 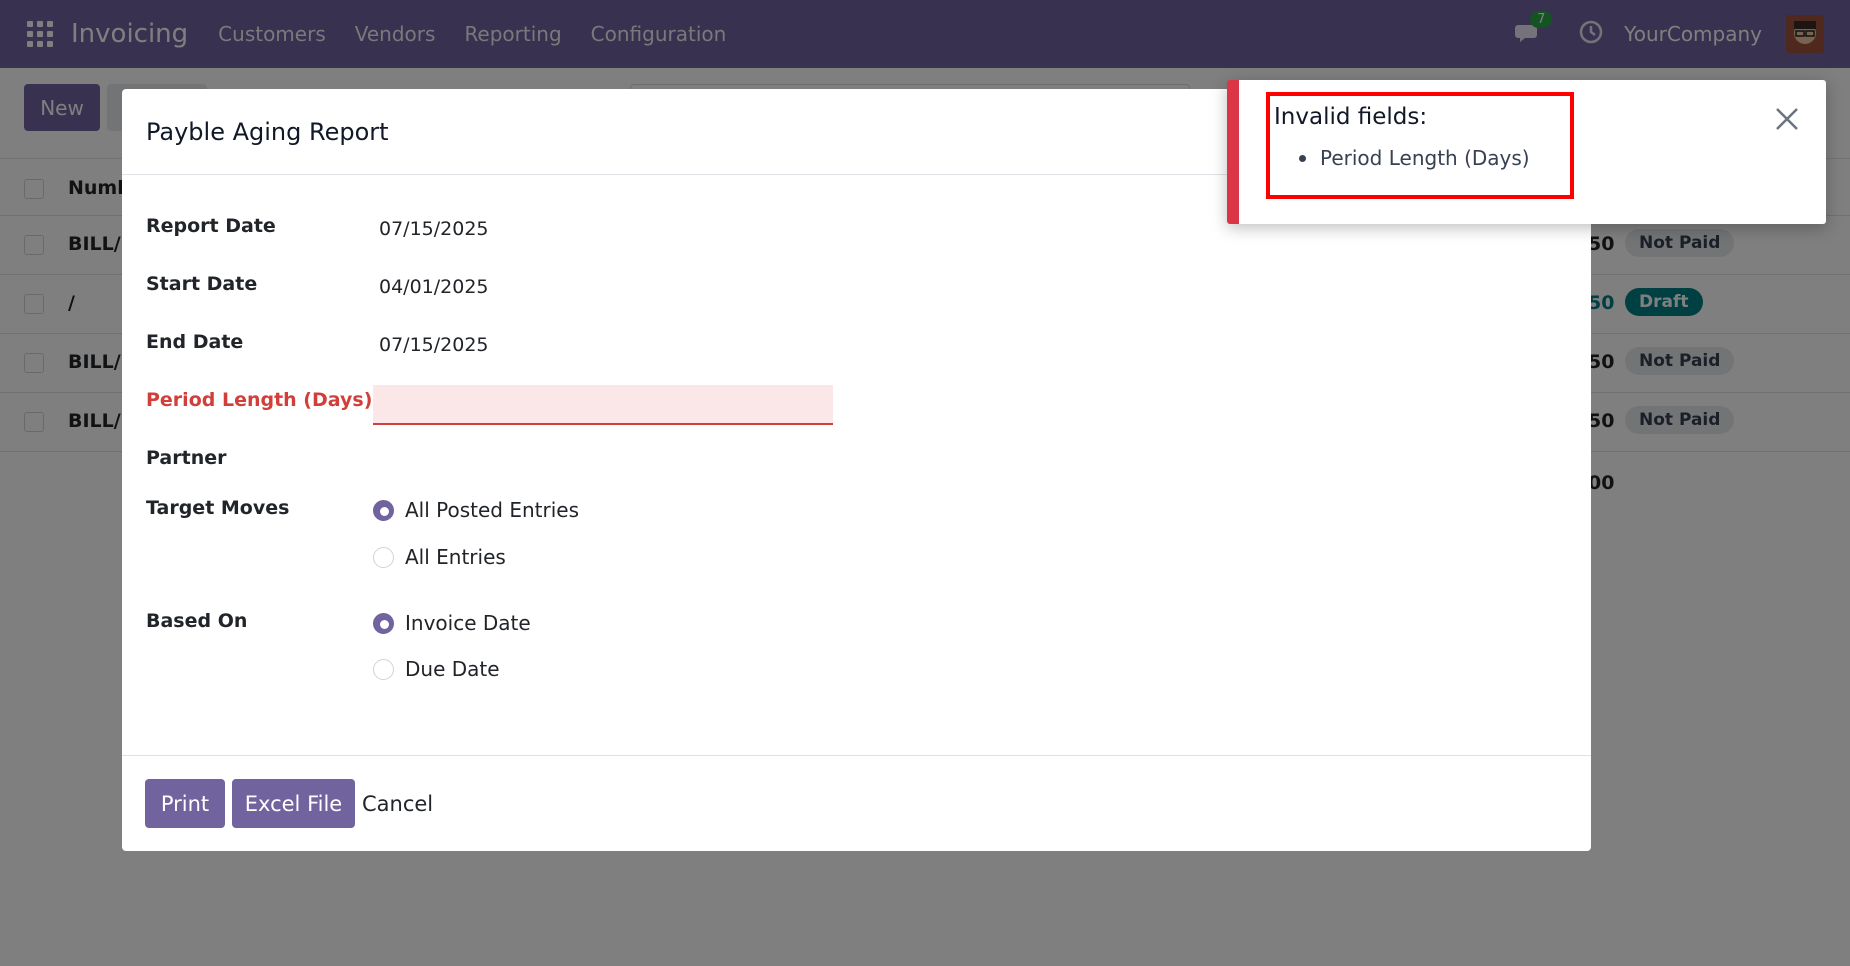 I want to click on end-date-field: 07/15/2025, so click(x=434, y=345).